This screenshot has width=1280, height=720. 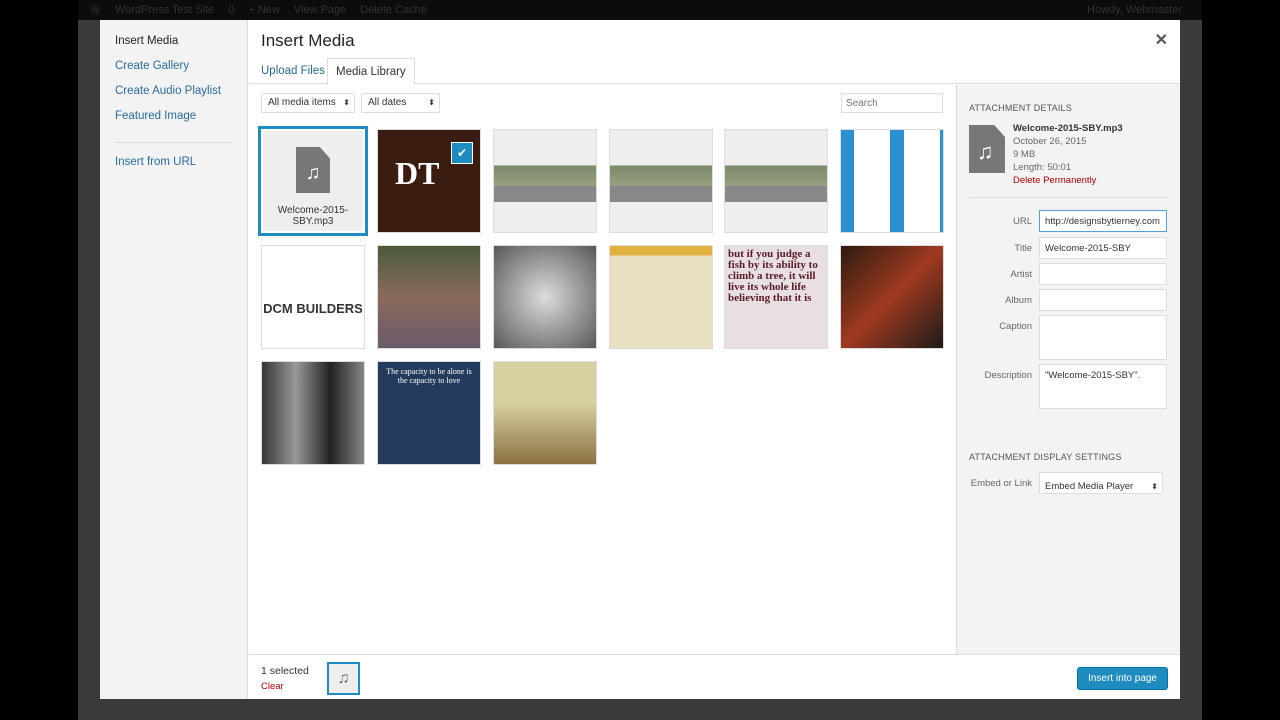 I want to click on selection-count: 1 selected, so click(x=285, y=671).